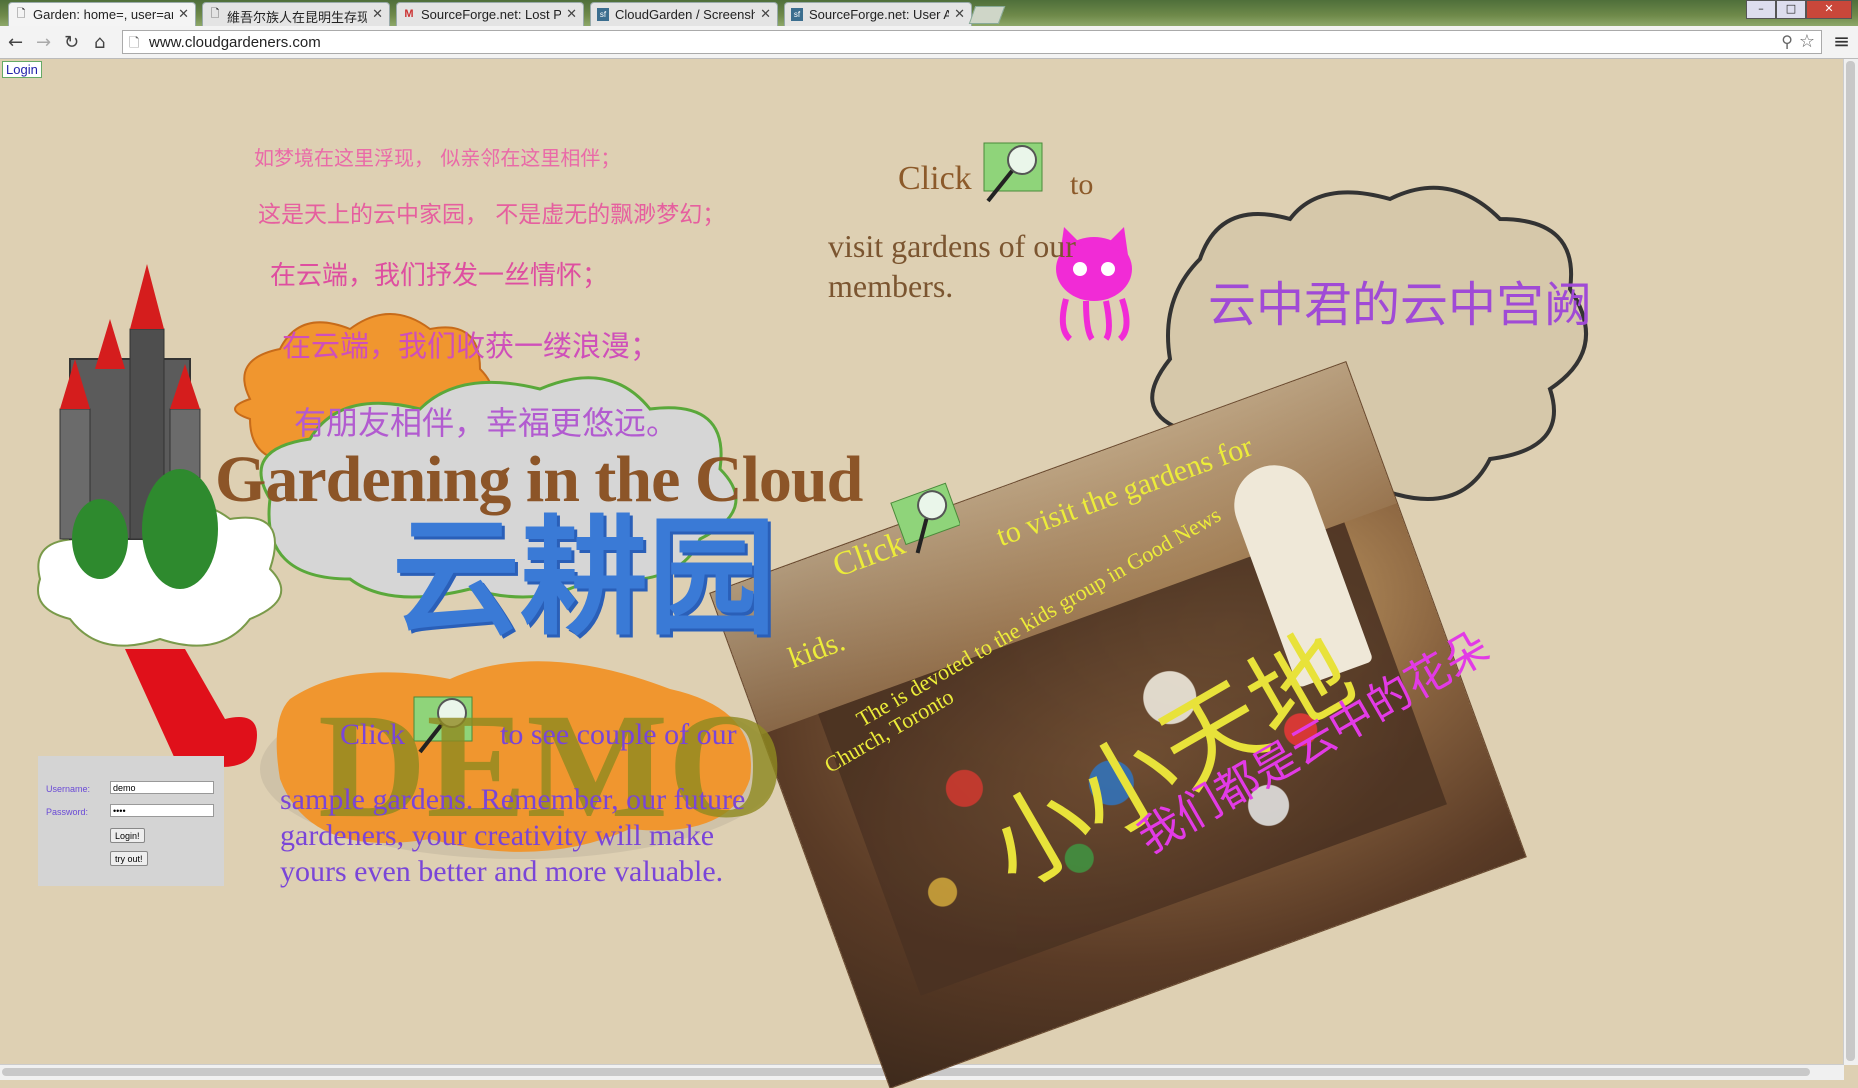 The image size is (1858, 1088). What do you see at coordinates (1841, 41) in the screenshot?
I see `menu-icon: ≡` at bounding box center [1841, 41].